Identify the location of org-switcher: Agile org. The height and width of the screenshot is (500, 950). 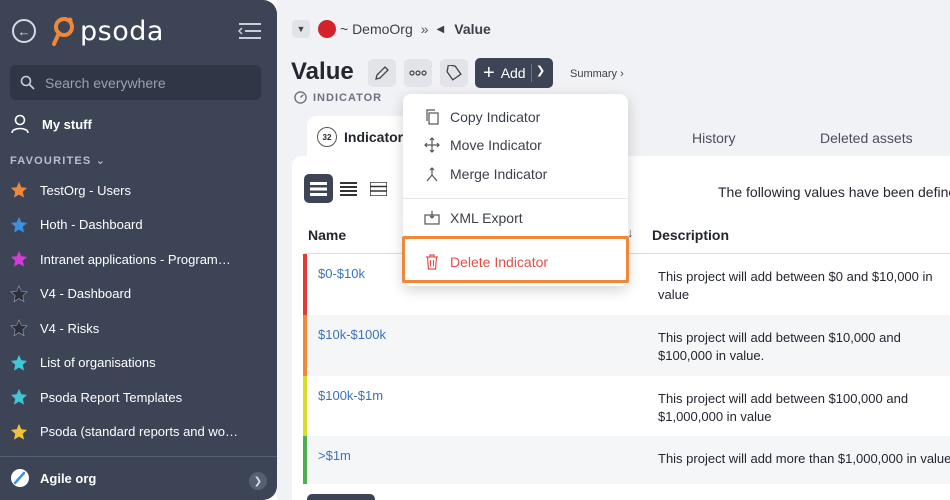
(53, 478).